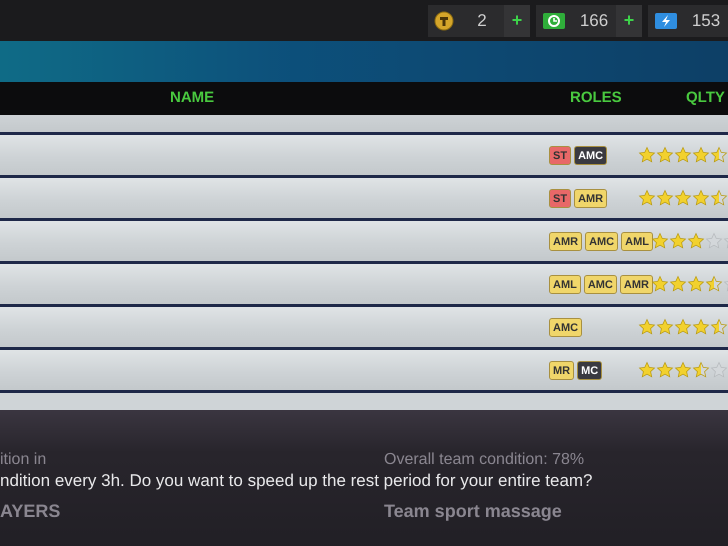 This screenshot has height=546, width=728. Describe the element at coordinates (364, 199) in the screenshot. I see `player-row: ST AMR` at that location.